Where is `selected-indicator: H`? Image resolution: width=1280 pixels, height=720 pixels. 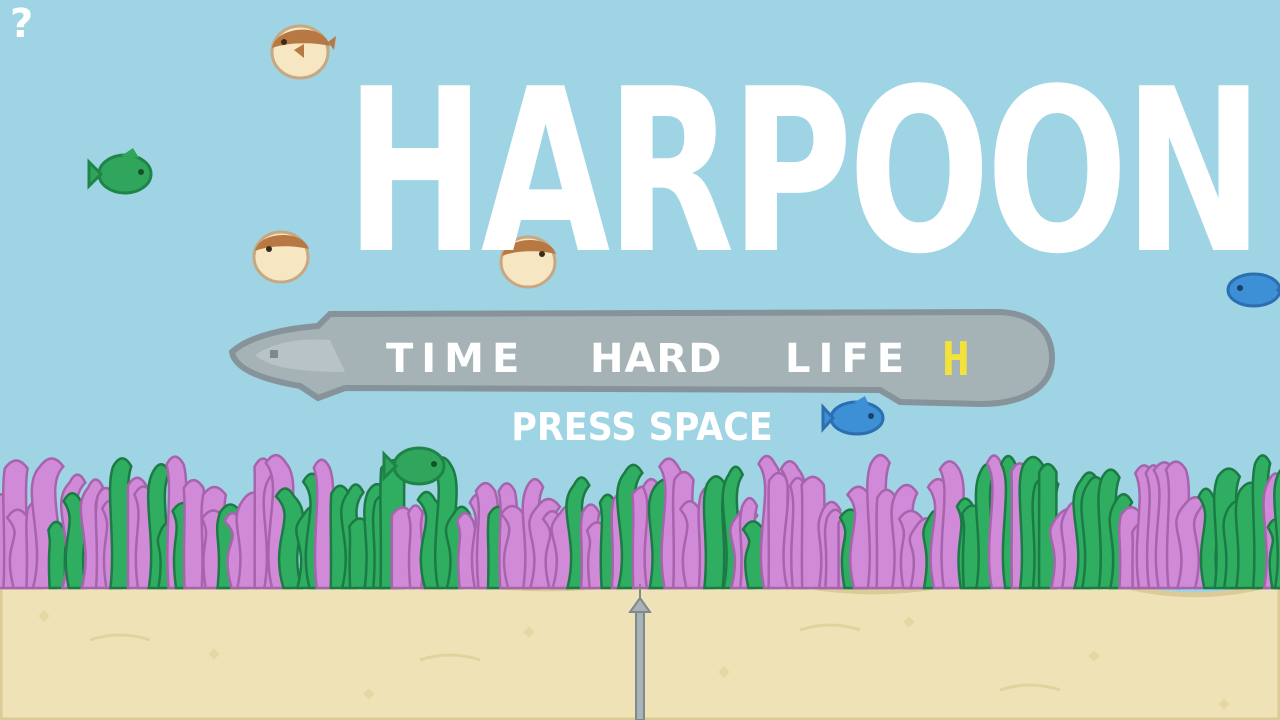 selected-indicator: H is located at coordinates (956, 359).